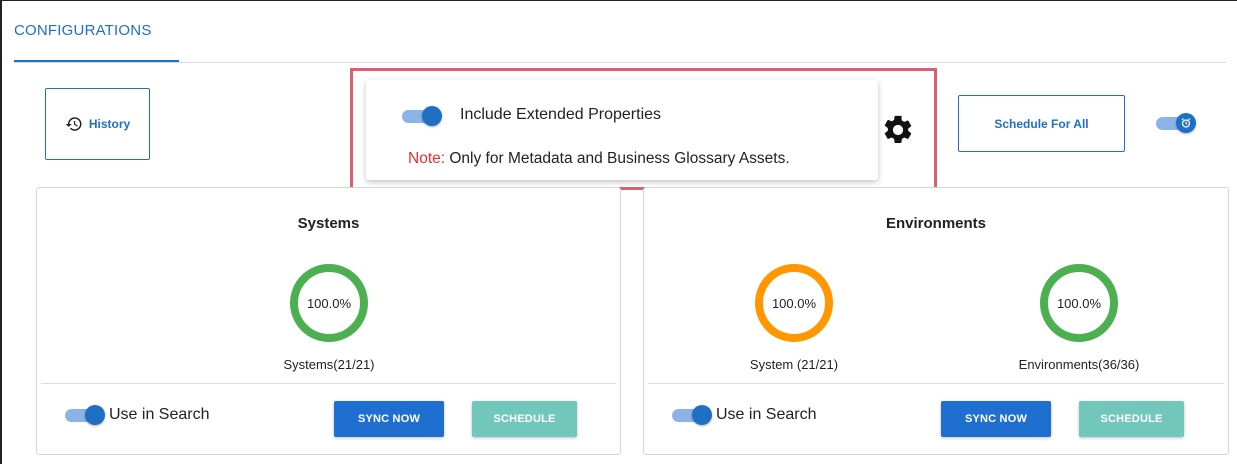 Image resolution: width=1237 pixels, height=464 pixels. What do you see at coordinates (109, 124) in the screenshot?
I see `history-label: History` at bounding box center [109, 124].